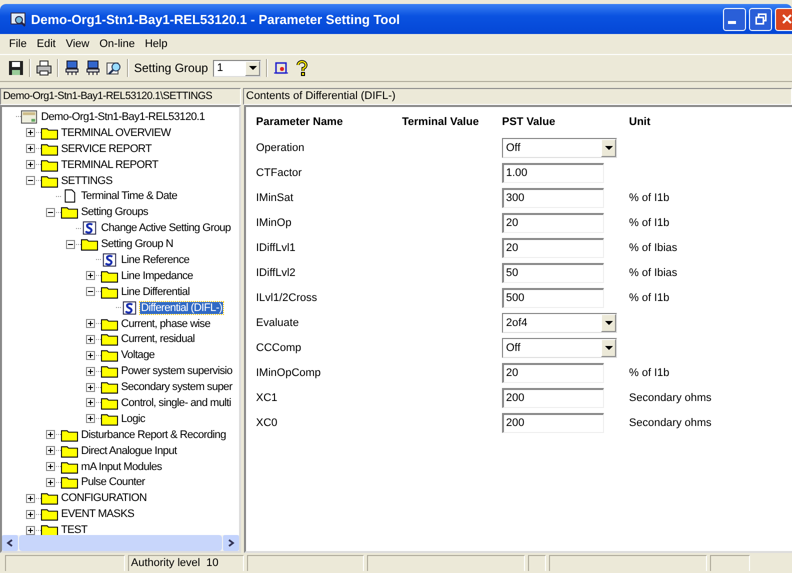 This screenshot has width=792, height=573. What do you see at coordinates (279, 348) in the screenshot?
I see `parameter-name: CCComp` at bounding box center [279, 348].